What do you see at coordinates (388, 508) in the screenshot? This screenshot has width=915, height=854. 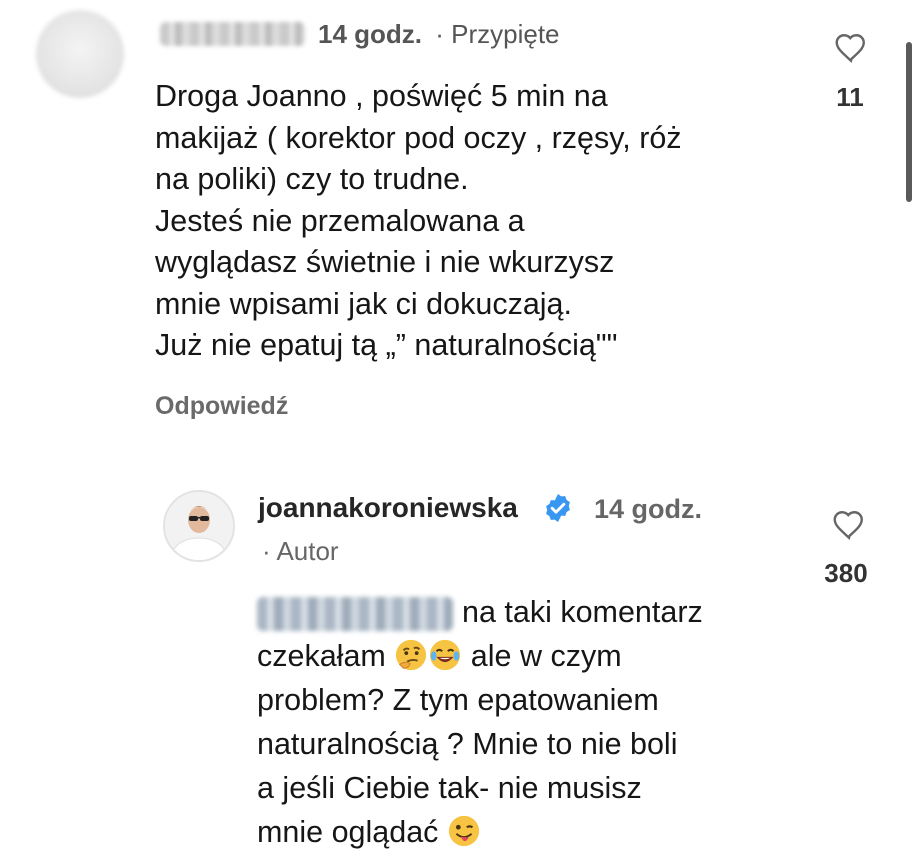 I see `reply-username: joannakoroniewska` at bounding box center [388, 508].